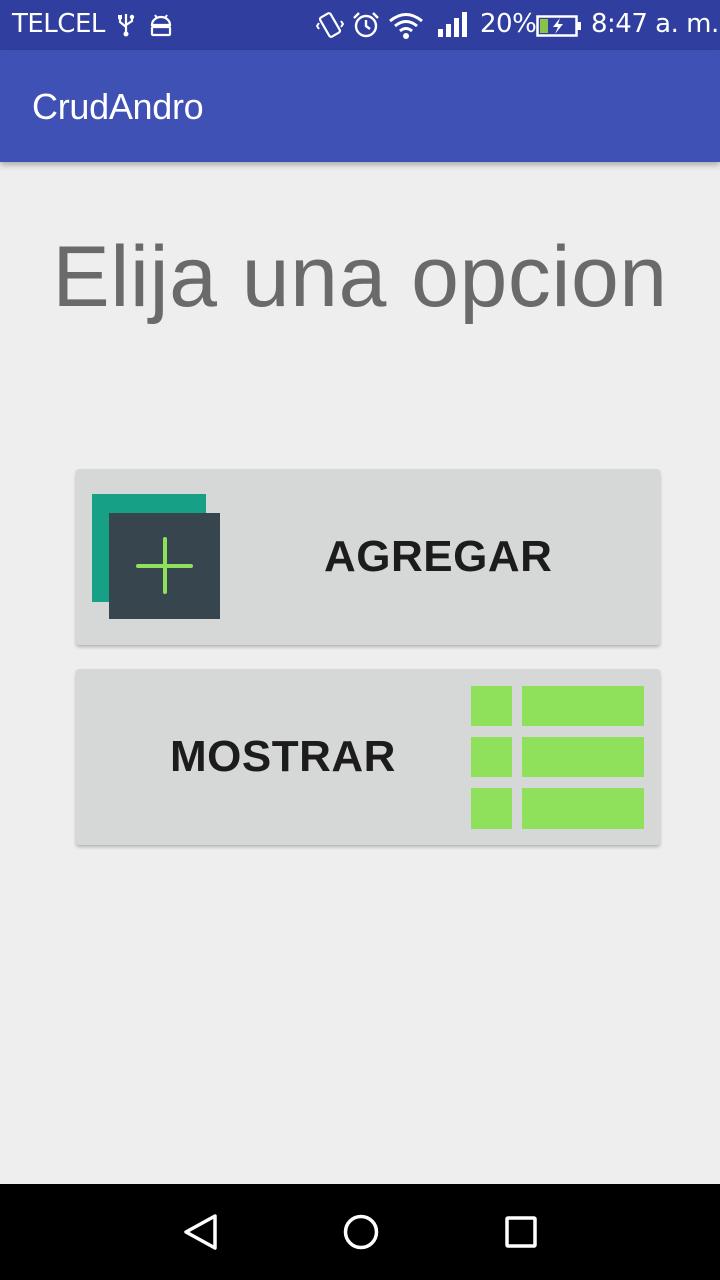 Image resolution: width=720 pixels, height=1280 pixels. I want to click on vibrate-icon, so click(330, 28).